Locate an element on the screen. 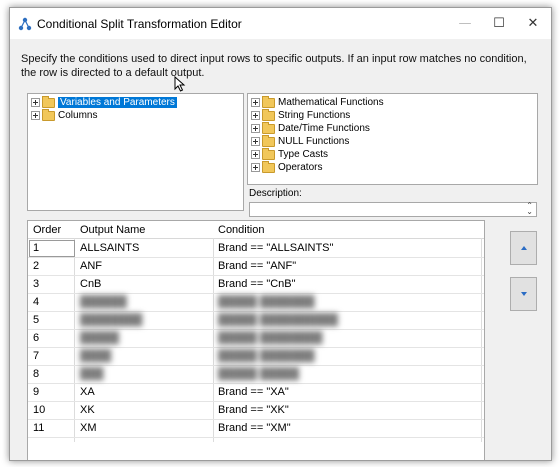 This screenshot has width=560, height=467. table-row: 9 XA Brand == "XA" is located at coordinates (256, 392).